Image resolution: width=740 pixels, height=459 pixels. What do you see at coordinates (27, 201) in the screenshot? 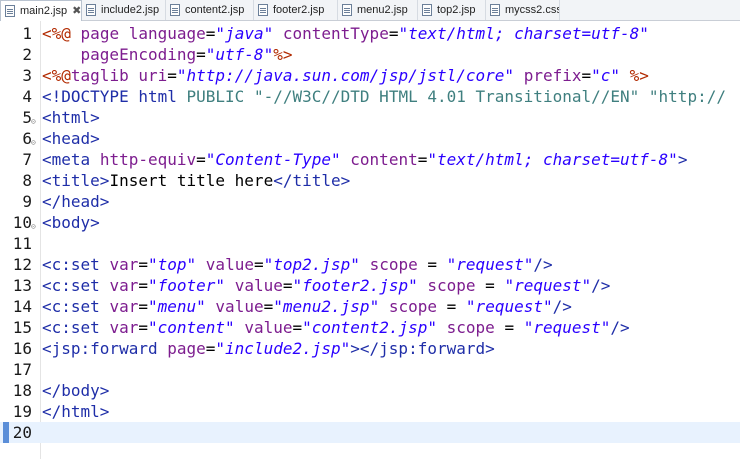
I see `line-number: 9` at bounding box center [27, 201].